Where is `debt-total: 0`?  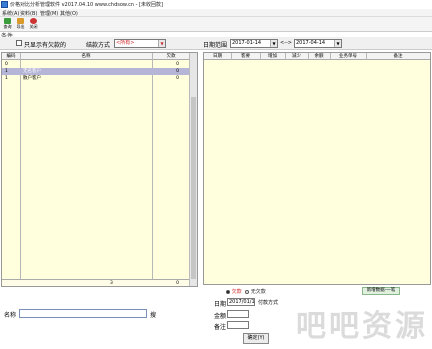
debt-total: 0 is located at coordinates (177, 283).